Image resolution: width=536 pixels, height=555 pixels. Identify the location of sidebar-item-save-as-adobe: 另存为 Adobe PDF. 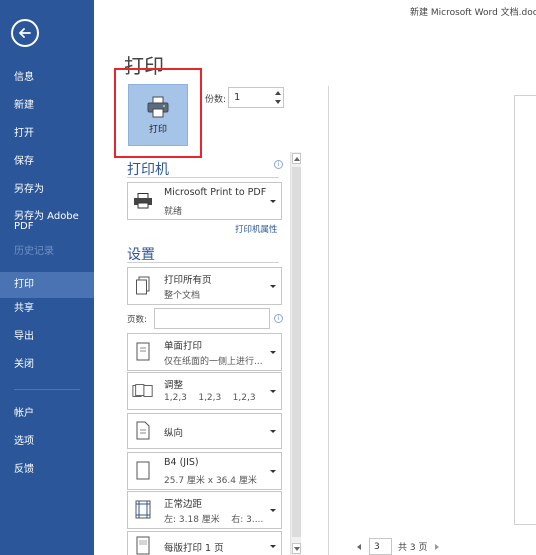
(47, 222).